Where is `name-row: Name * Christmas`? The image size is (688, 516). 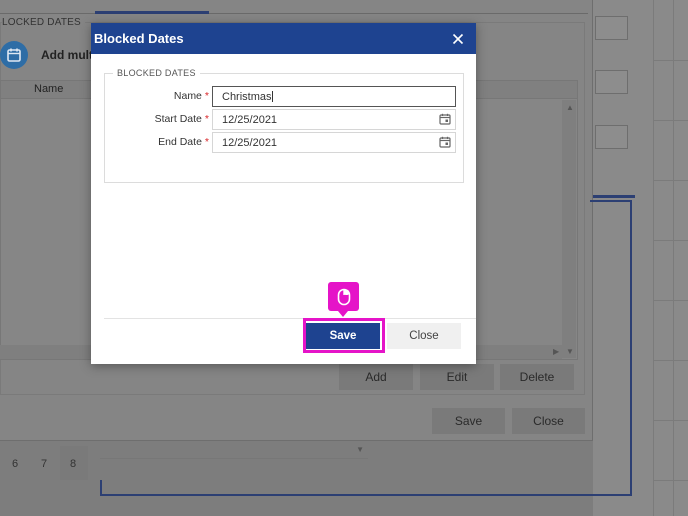 name-row: Name * Christmas is located at coordinates (285, 96).